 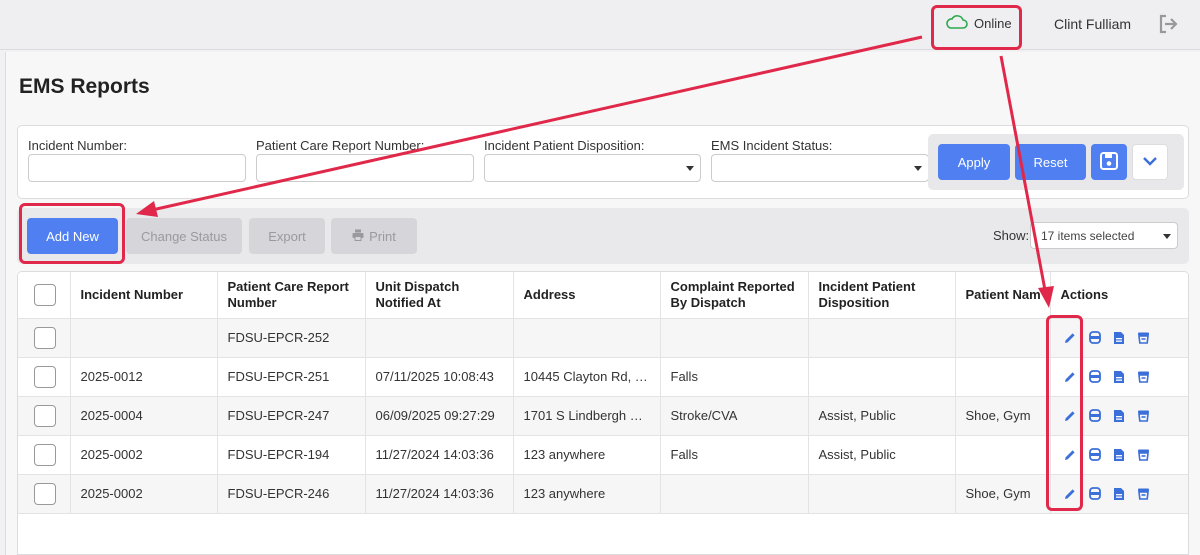 I want to click on arrow-to-edit, so click(x=1023, y=173).